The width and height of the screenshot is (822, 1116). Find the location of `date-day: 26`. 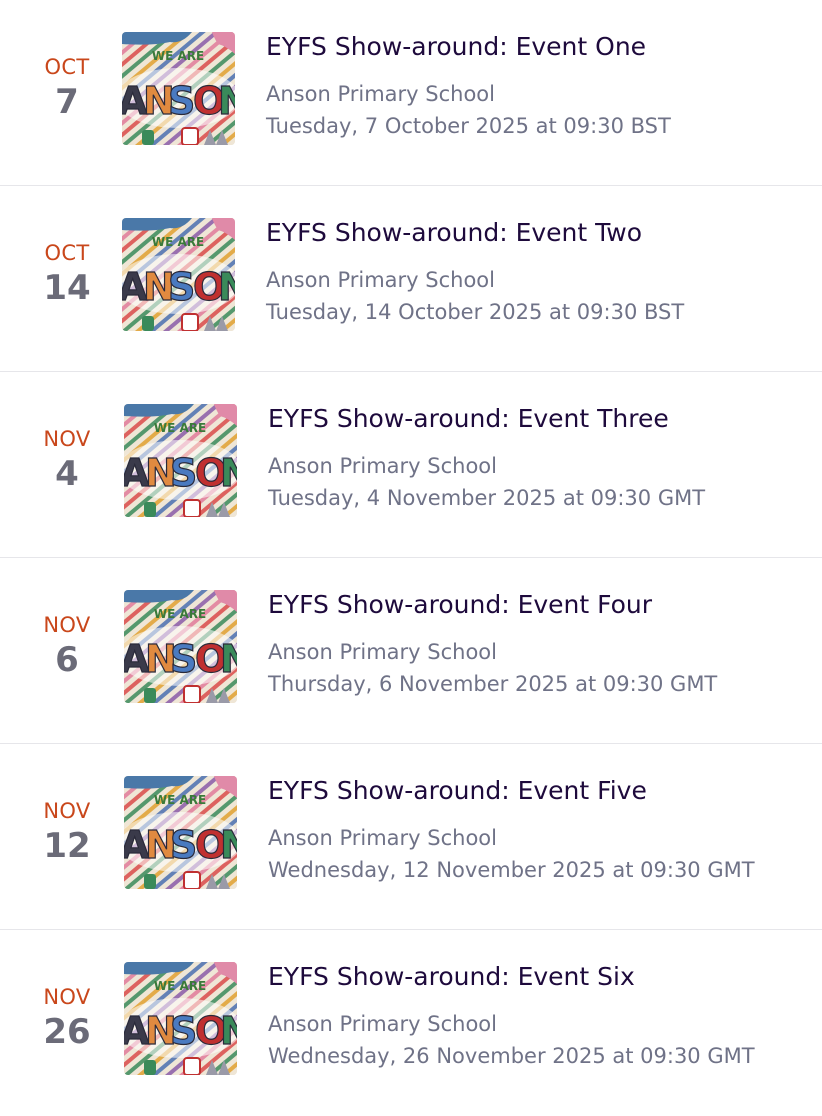

date-day: 26 is located at coordinates (67, 1032).